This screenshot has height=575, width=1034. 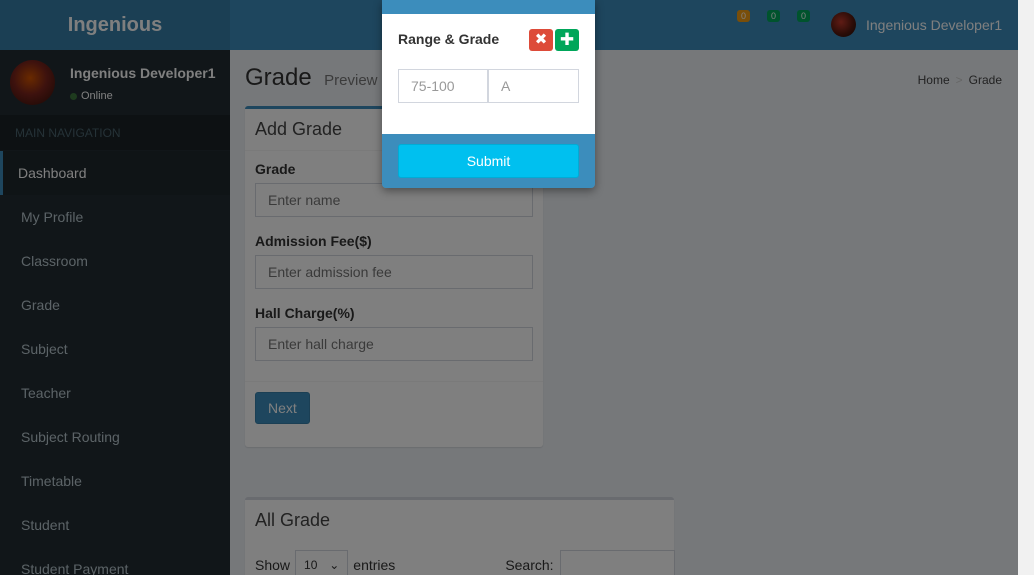 I want to click on range-grade-modal: Range & Grade ✖ ✚ 75-100 A Submit, so click(x=488, y=94).